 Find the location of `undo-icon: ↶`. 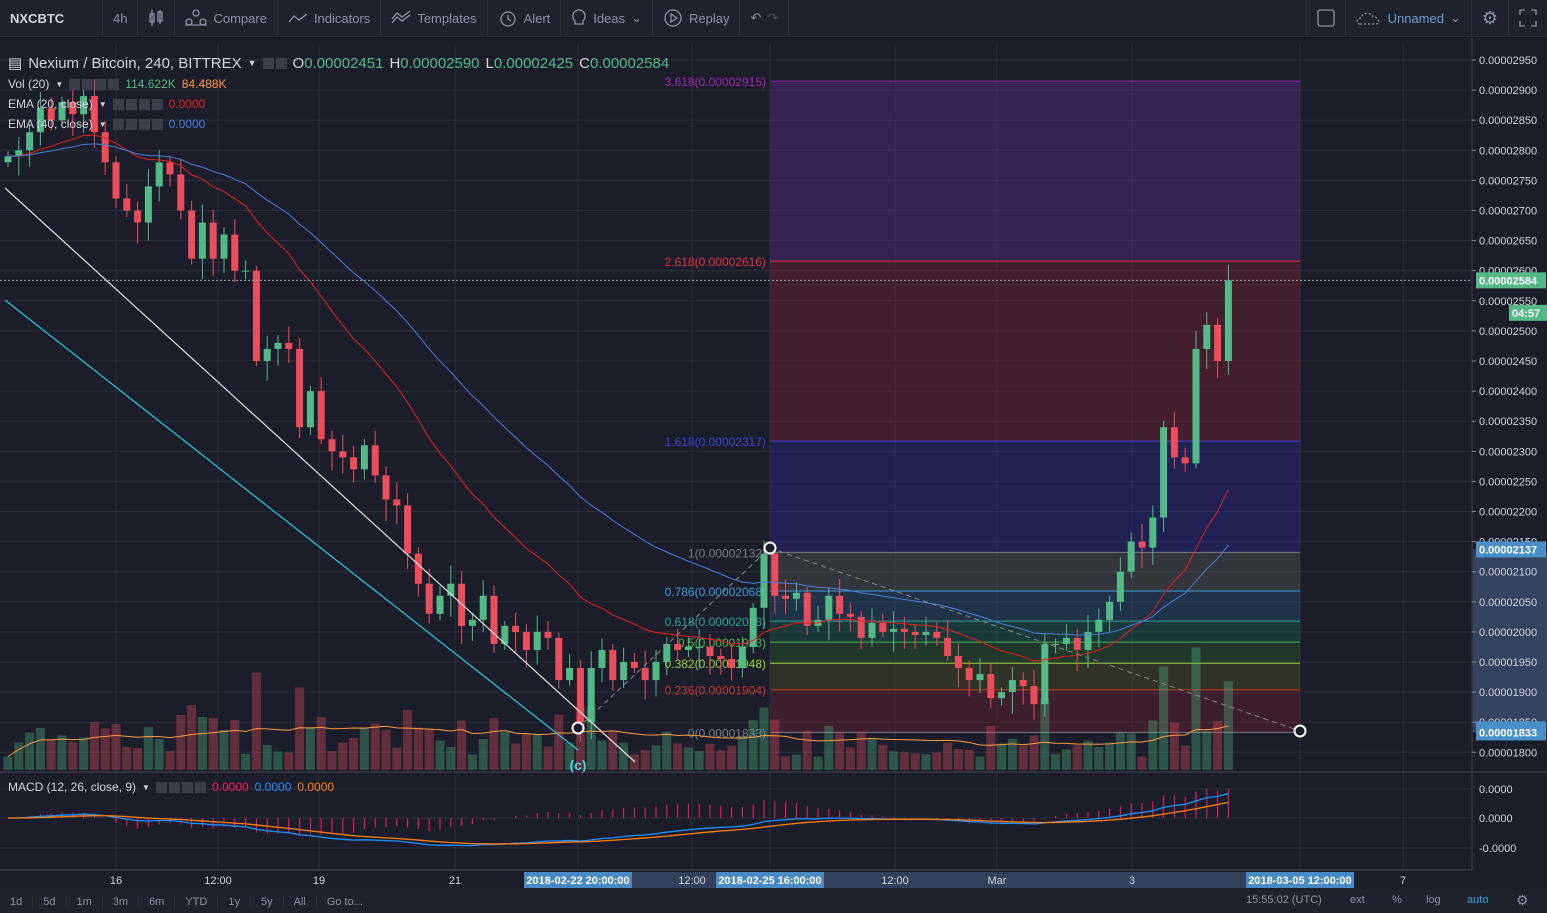

undo-icon: ↶ is located at coordinates (755, 18).